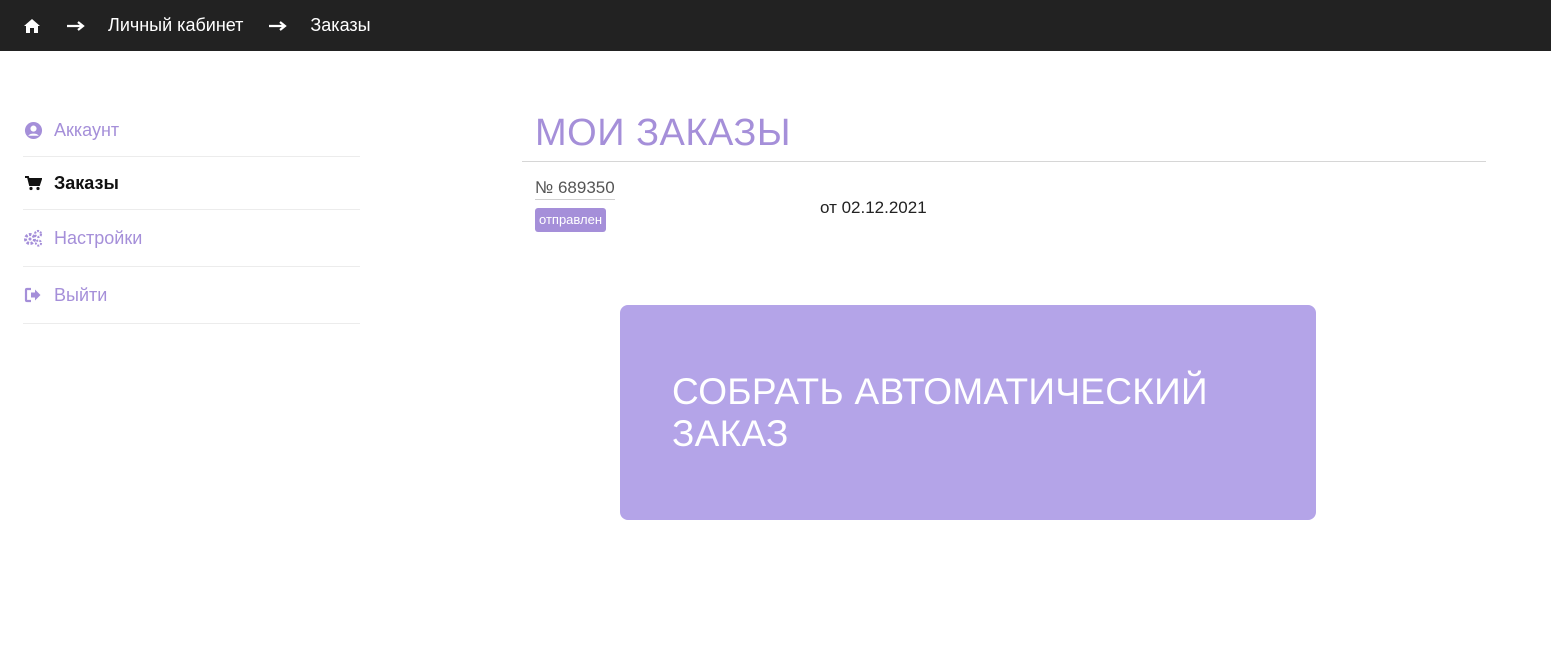 Image resolution: width=1551 pixels, height=647 pixels. I want to click on sidebar-item-label: Настройки, so click(98, 237).